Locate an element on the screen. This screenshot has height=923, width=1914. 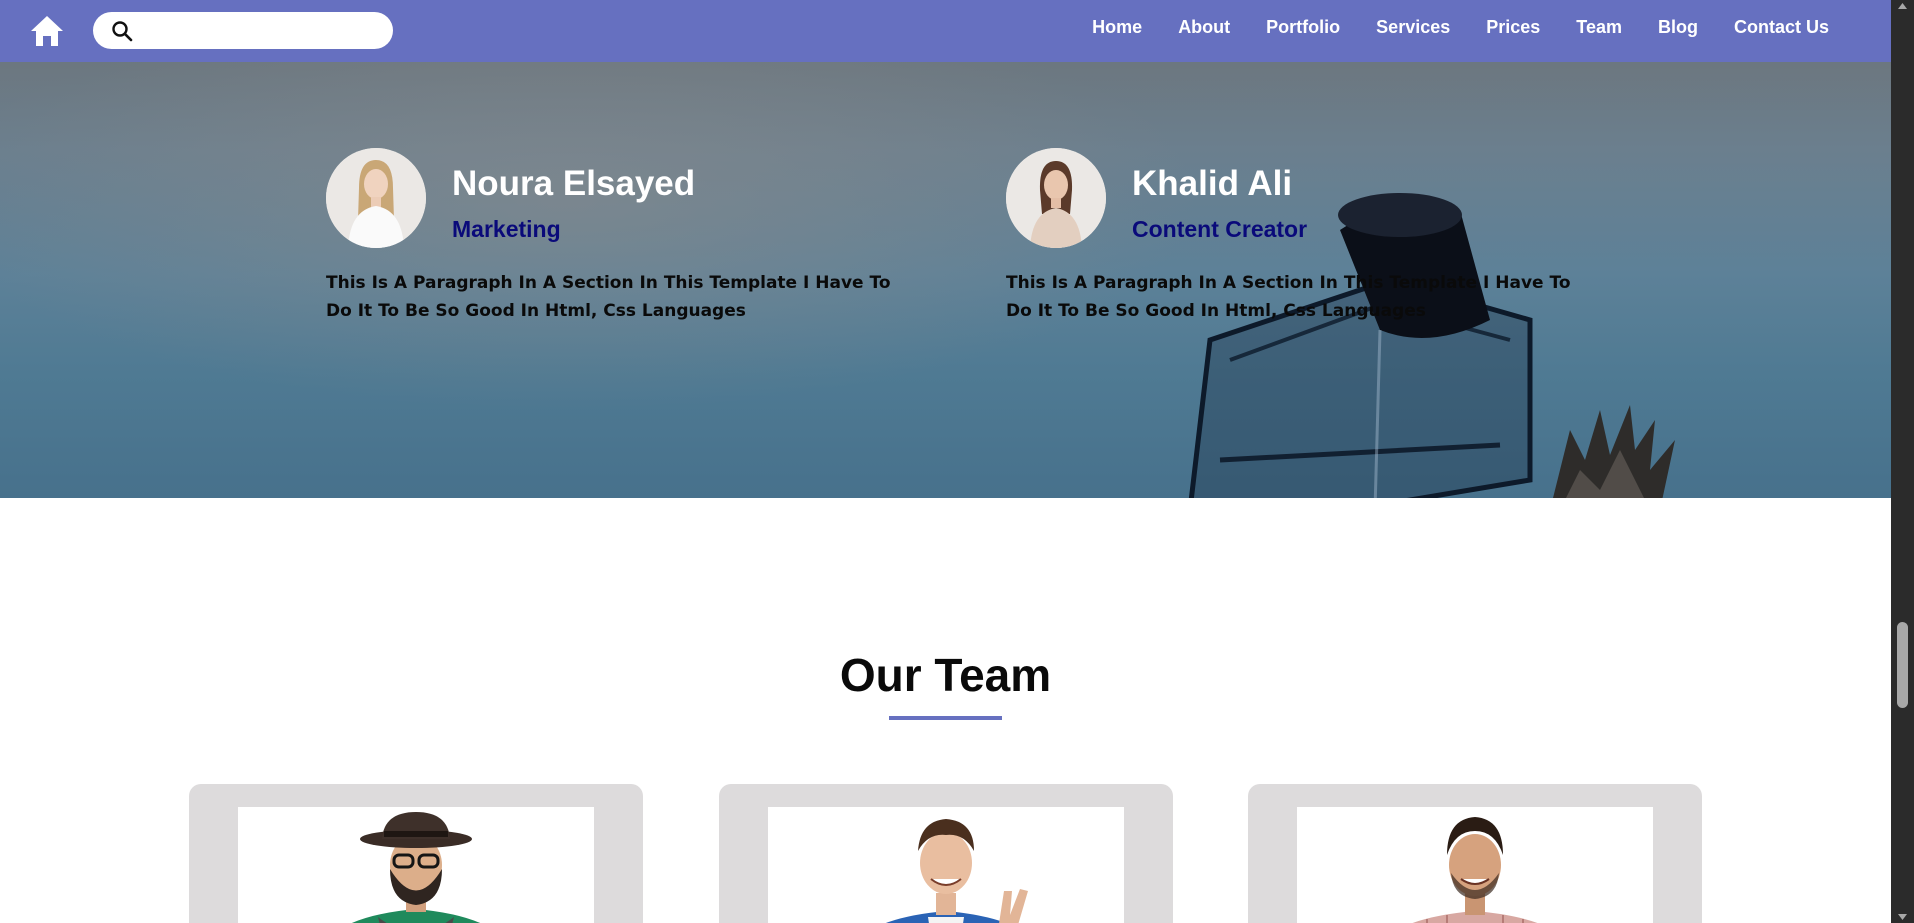
testimonial-name: Khalid Ali is located at coordinates (1212, 183).